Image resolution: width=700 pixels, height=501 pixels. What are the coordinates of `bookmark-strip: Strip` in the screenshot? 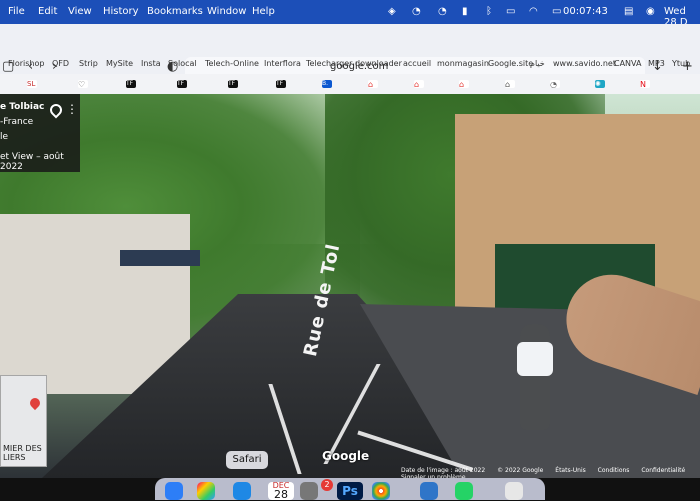 It's located at (88, 63).